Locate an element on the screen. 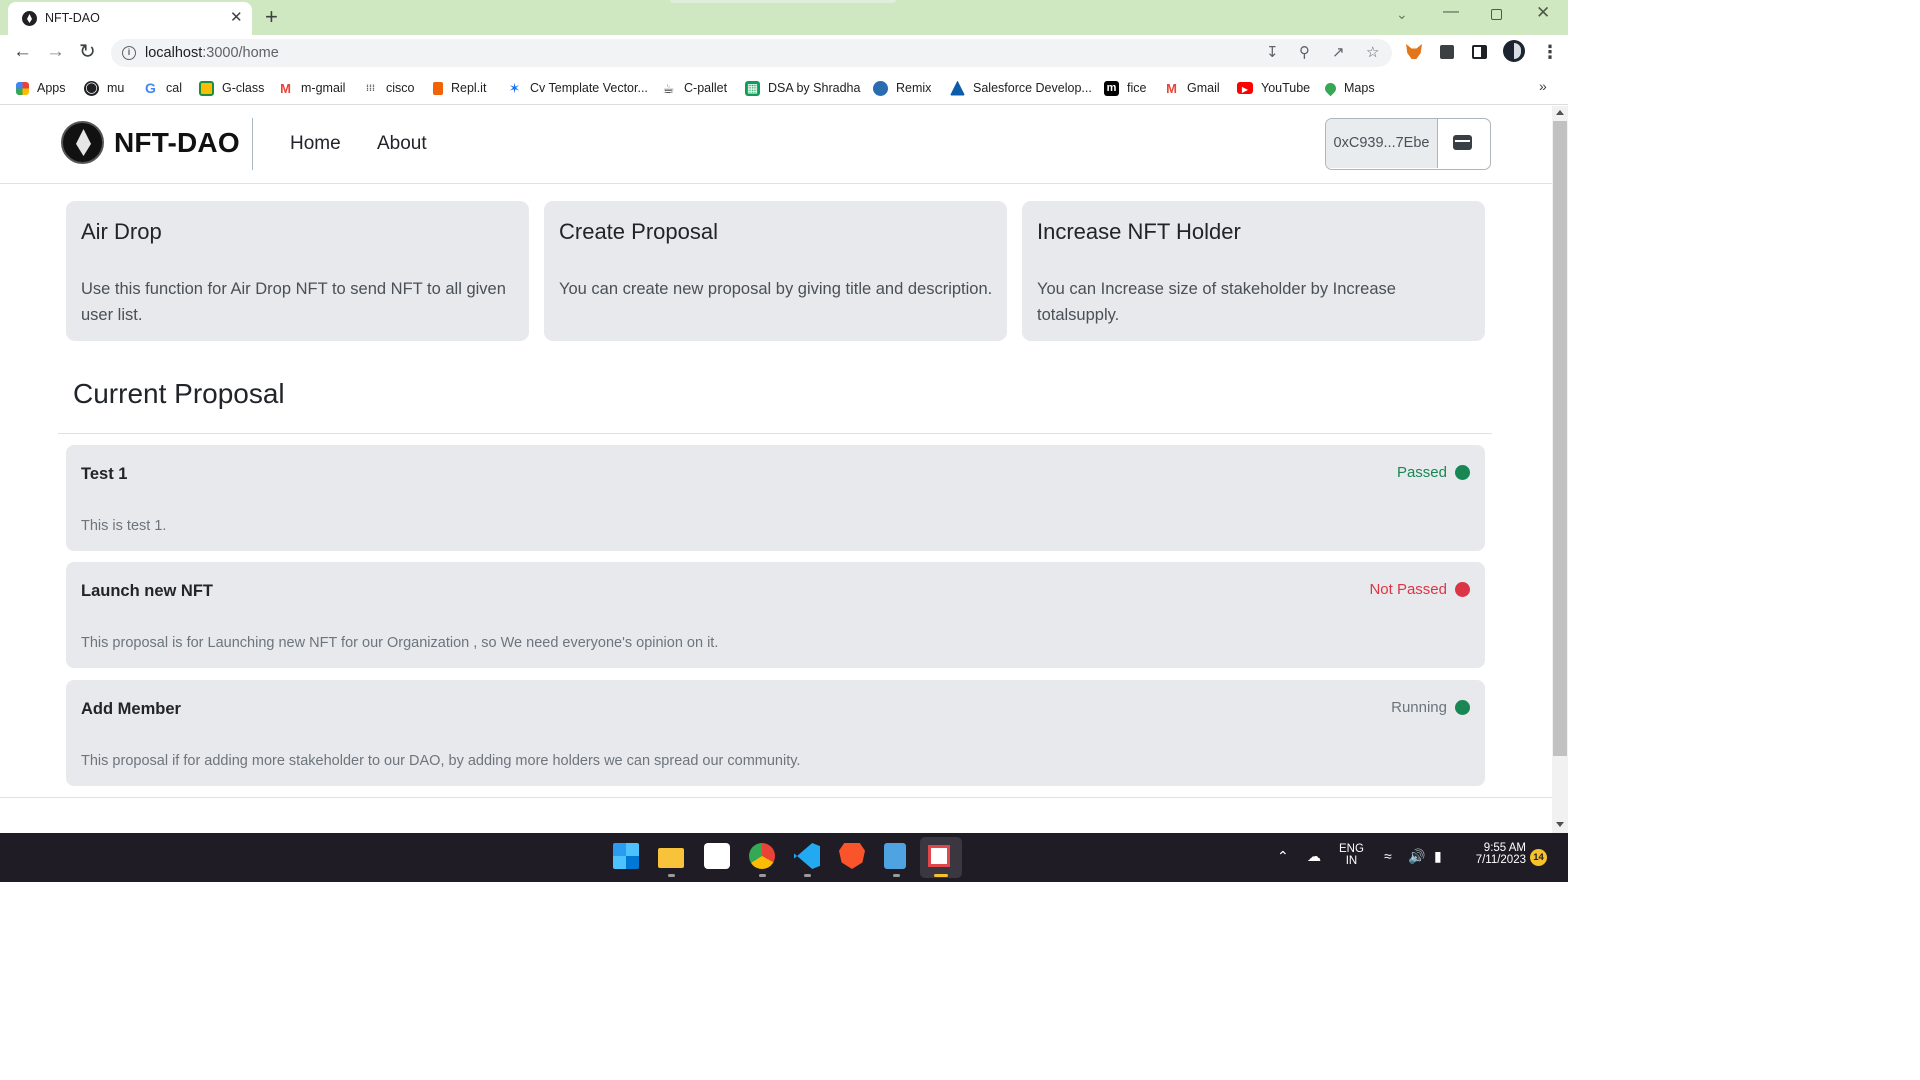 The height and width of the screenshot is (1080, 1920). trailhead-icon is located at coordinates (957, 88).